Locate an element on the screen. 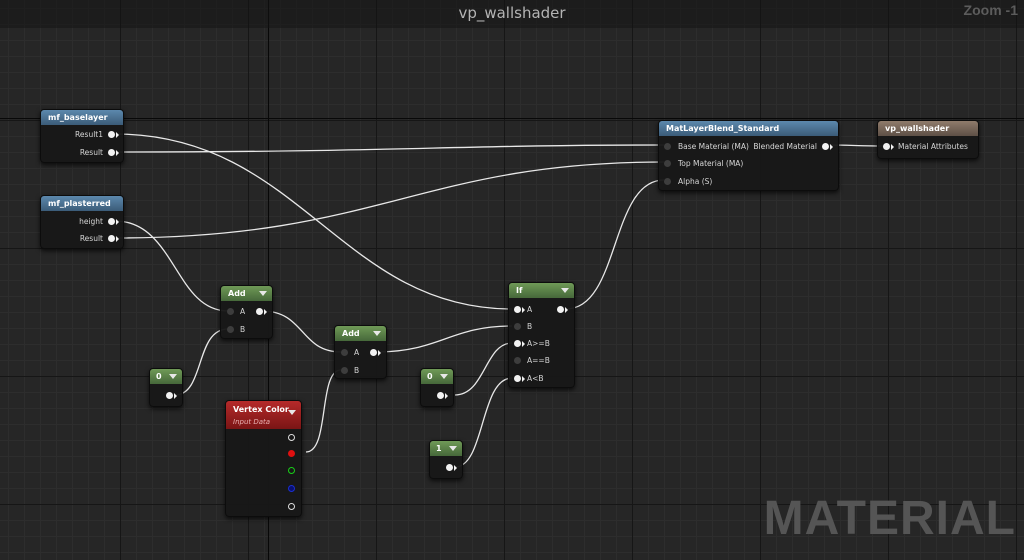 This screenshot has width=1024, height=560. zoom-level: Zoom -1 is located at coordinates (990, 10).